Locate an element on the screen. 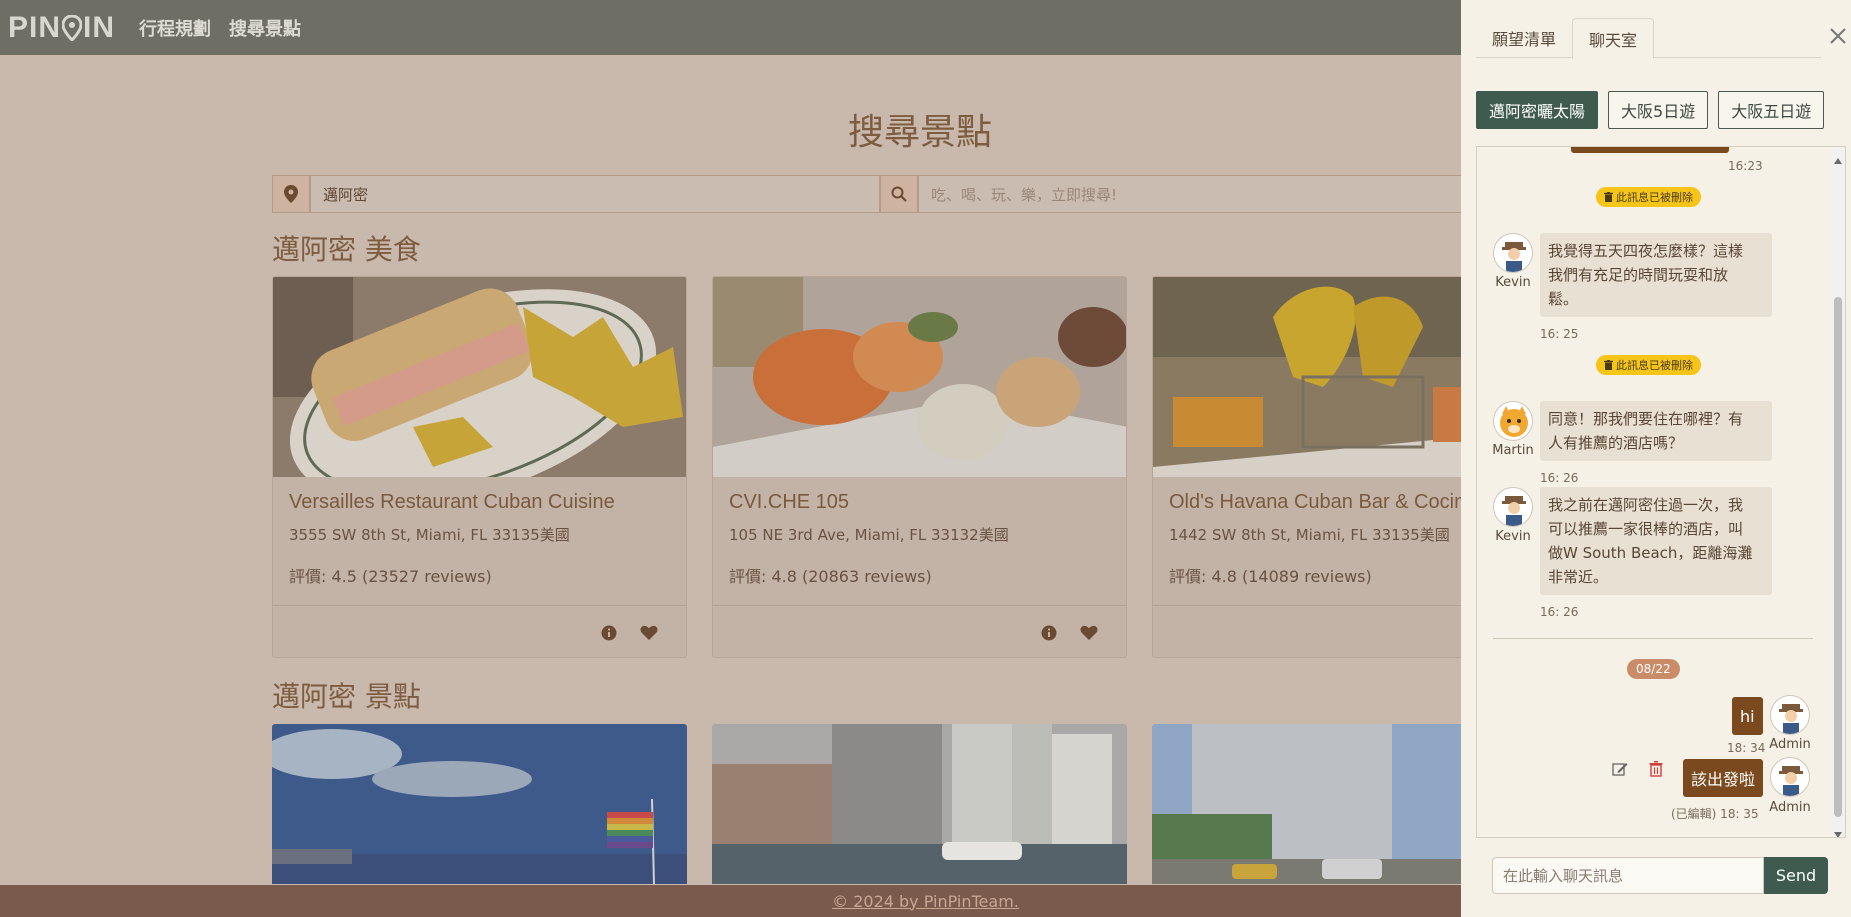 The height and width of the screenshot is (917, 1851). chat-message-input: 在此輸入聊天訊息 is located at coordinates (1628, 875).